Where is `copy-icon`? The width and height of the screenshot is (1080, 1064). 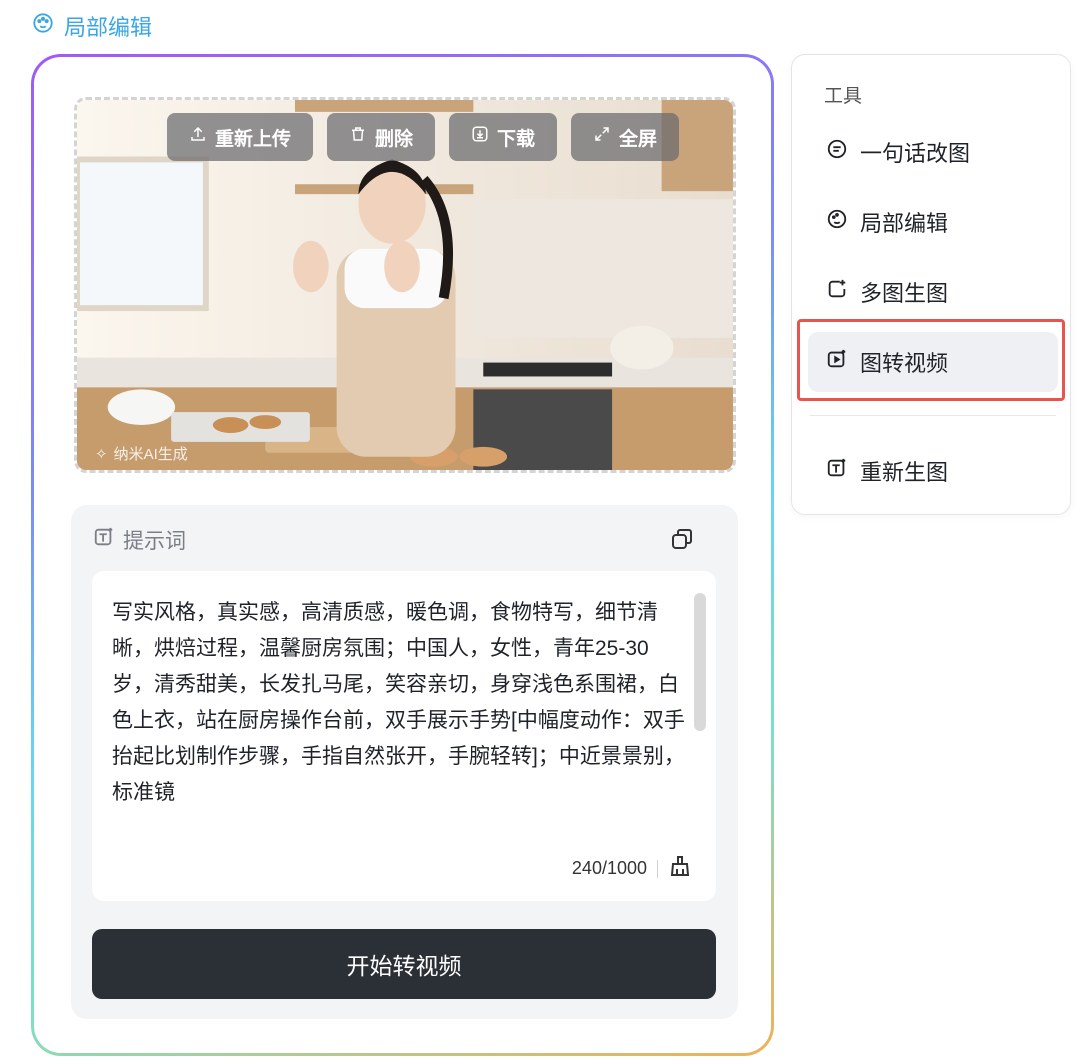 copy-icon is located at coordinates (682, 542).